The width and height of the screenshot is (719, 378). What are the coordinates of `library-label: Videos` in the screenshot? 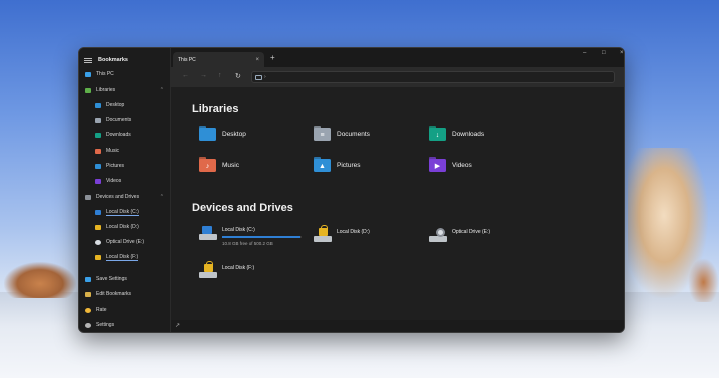 It's located at (462, 165).